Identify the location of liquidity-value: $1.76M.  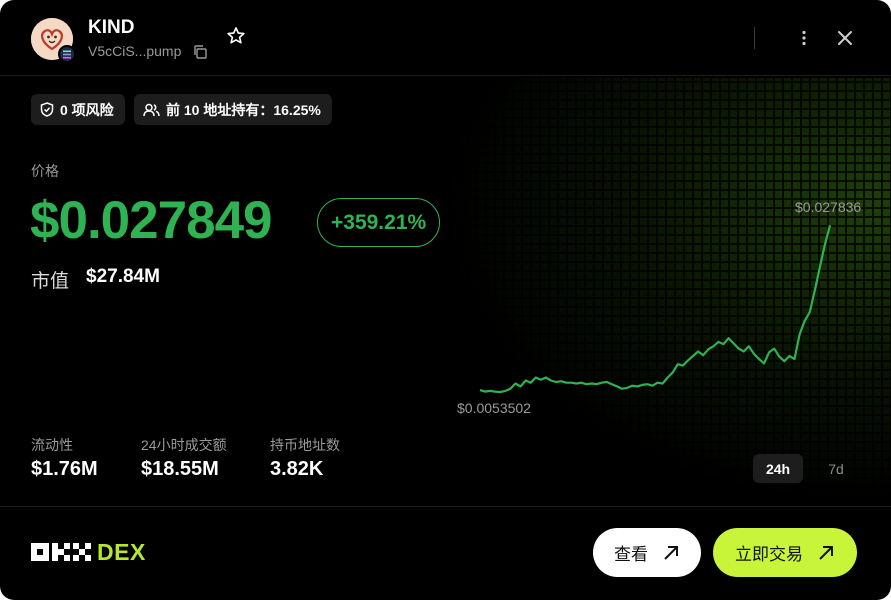
(64, 469).